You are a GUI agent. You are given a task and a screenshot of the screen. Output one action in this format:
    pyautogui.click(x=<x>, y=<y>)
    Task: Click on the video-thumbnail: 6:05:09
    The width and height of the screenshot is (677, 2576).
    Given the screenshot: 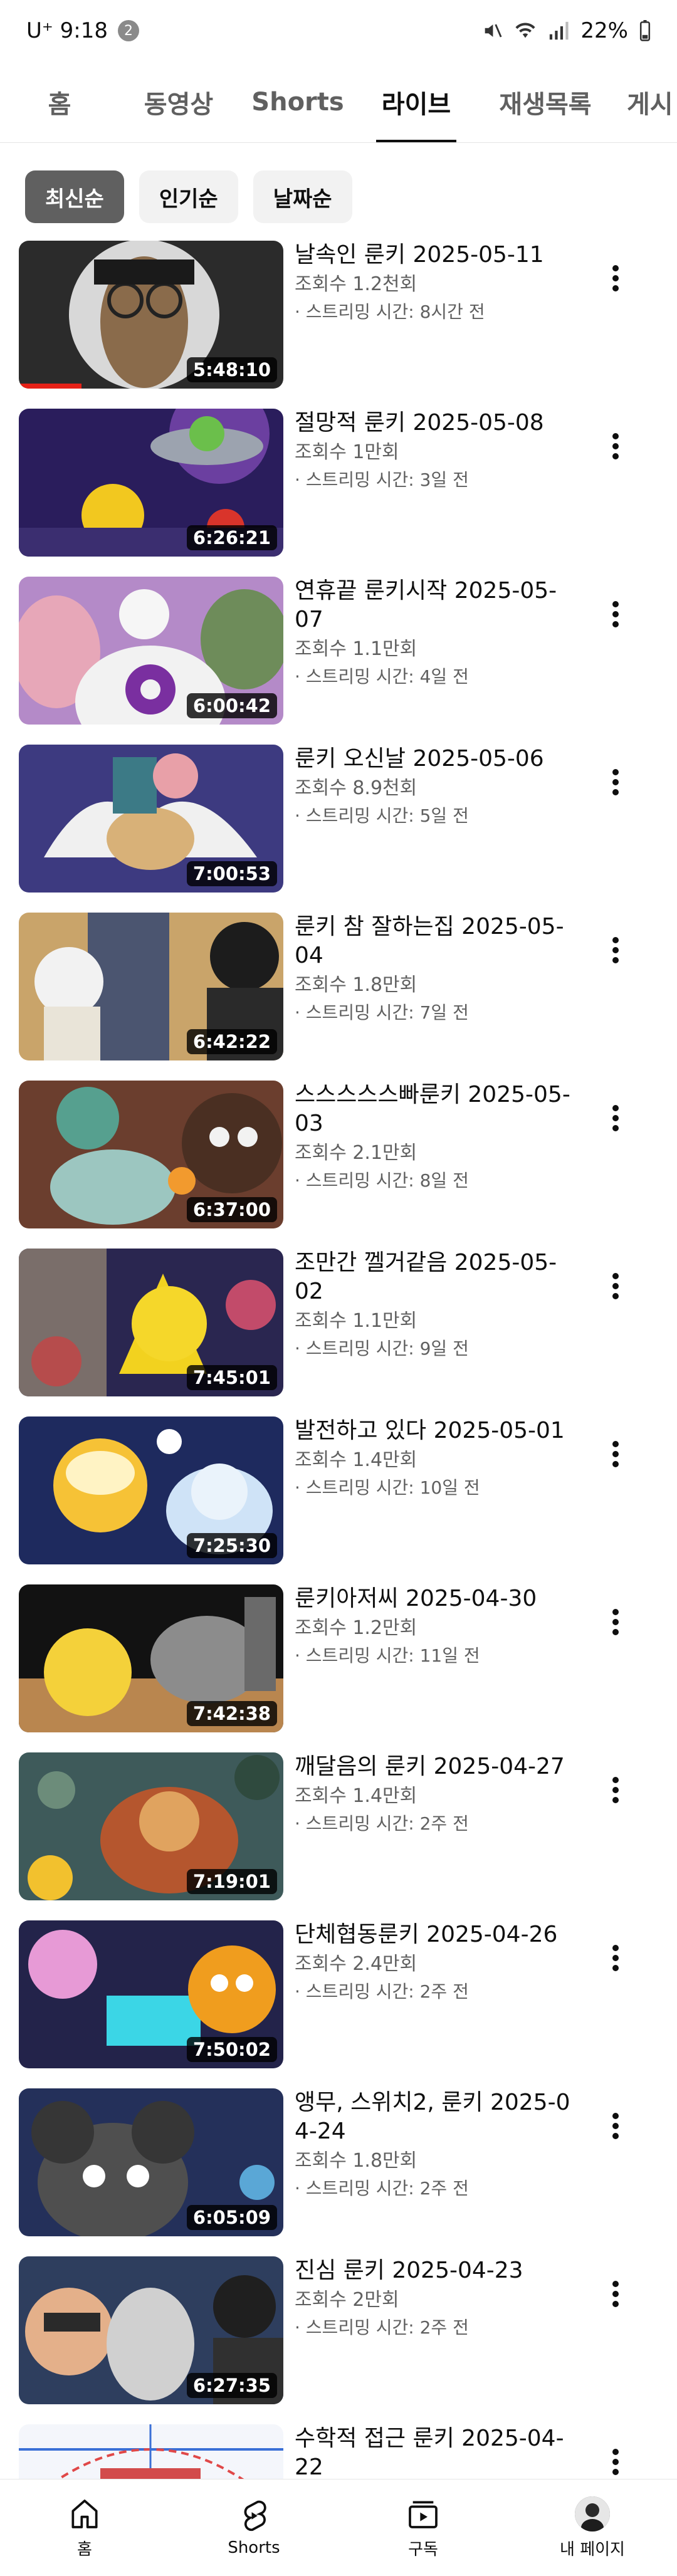 What is the action you would take?
    pyautogui.click(x=151, y=2162)
    